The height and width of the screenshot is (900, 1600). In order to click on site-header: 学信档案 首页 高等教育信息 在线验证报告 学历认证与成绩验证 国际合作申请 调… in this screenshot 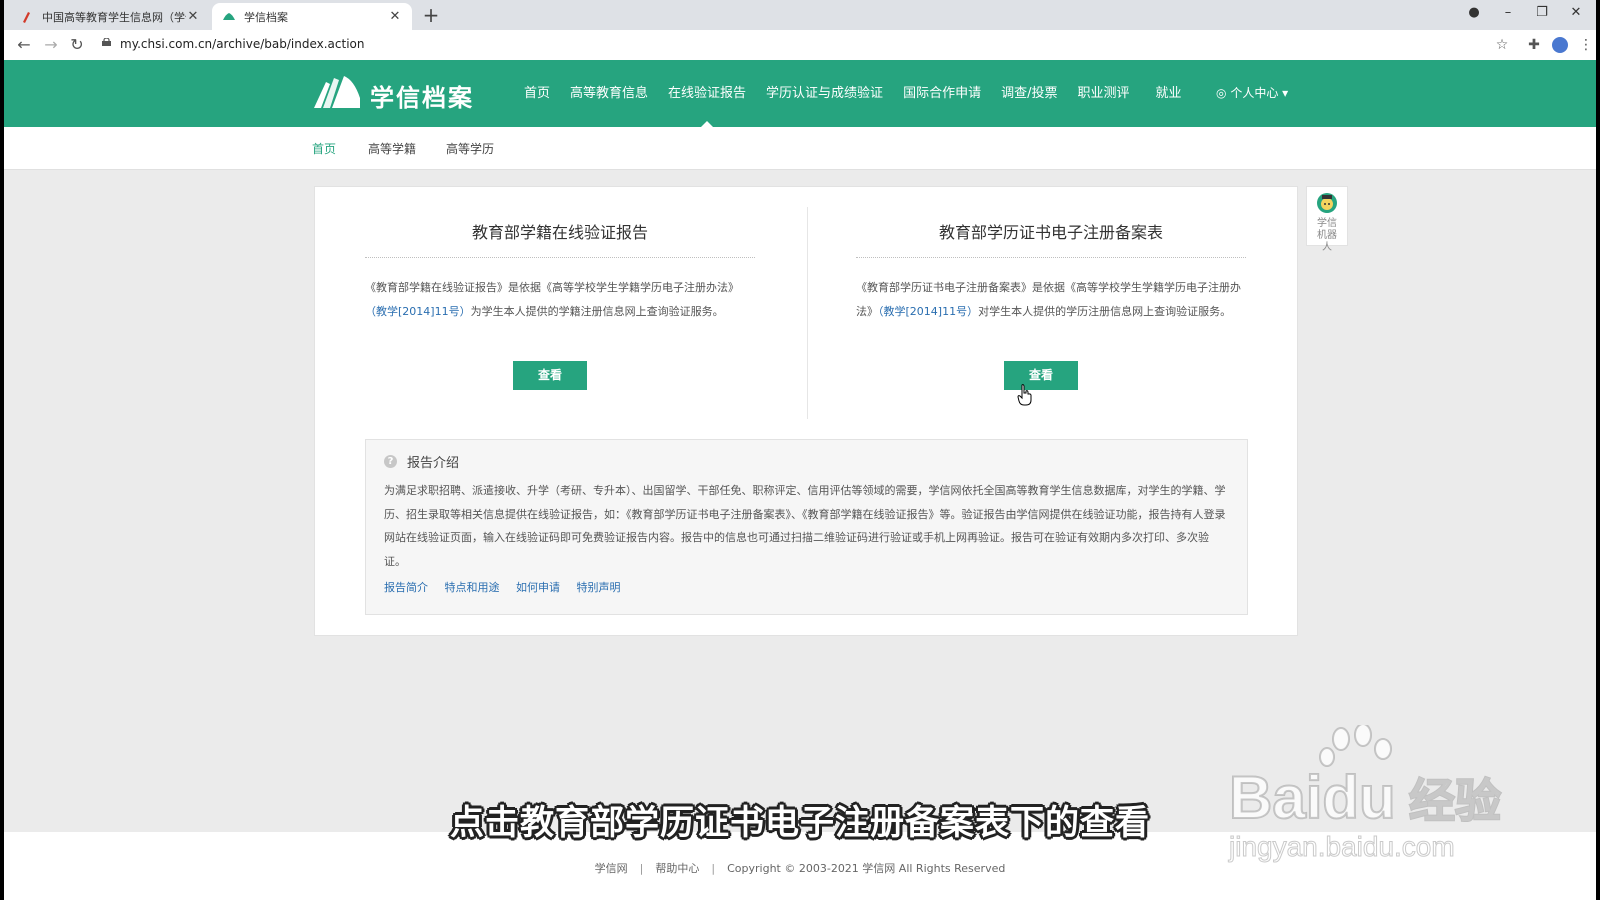, I will do `click(800, 93)`.